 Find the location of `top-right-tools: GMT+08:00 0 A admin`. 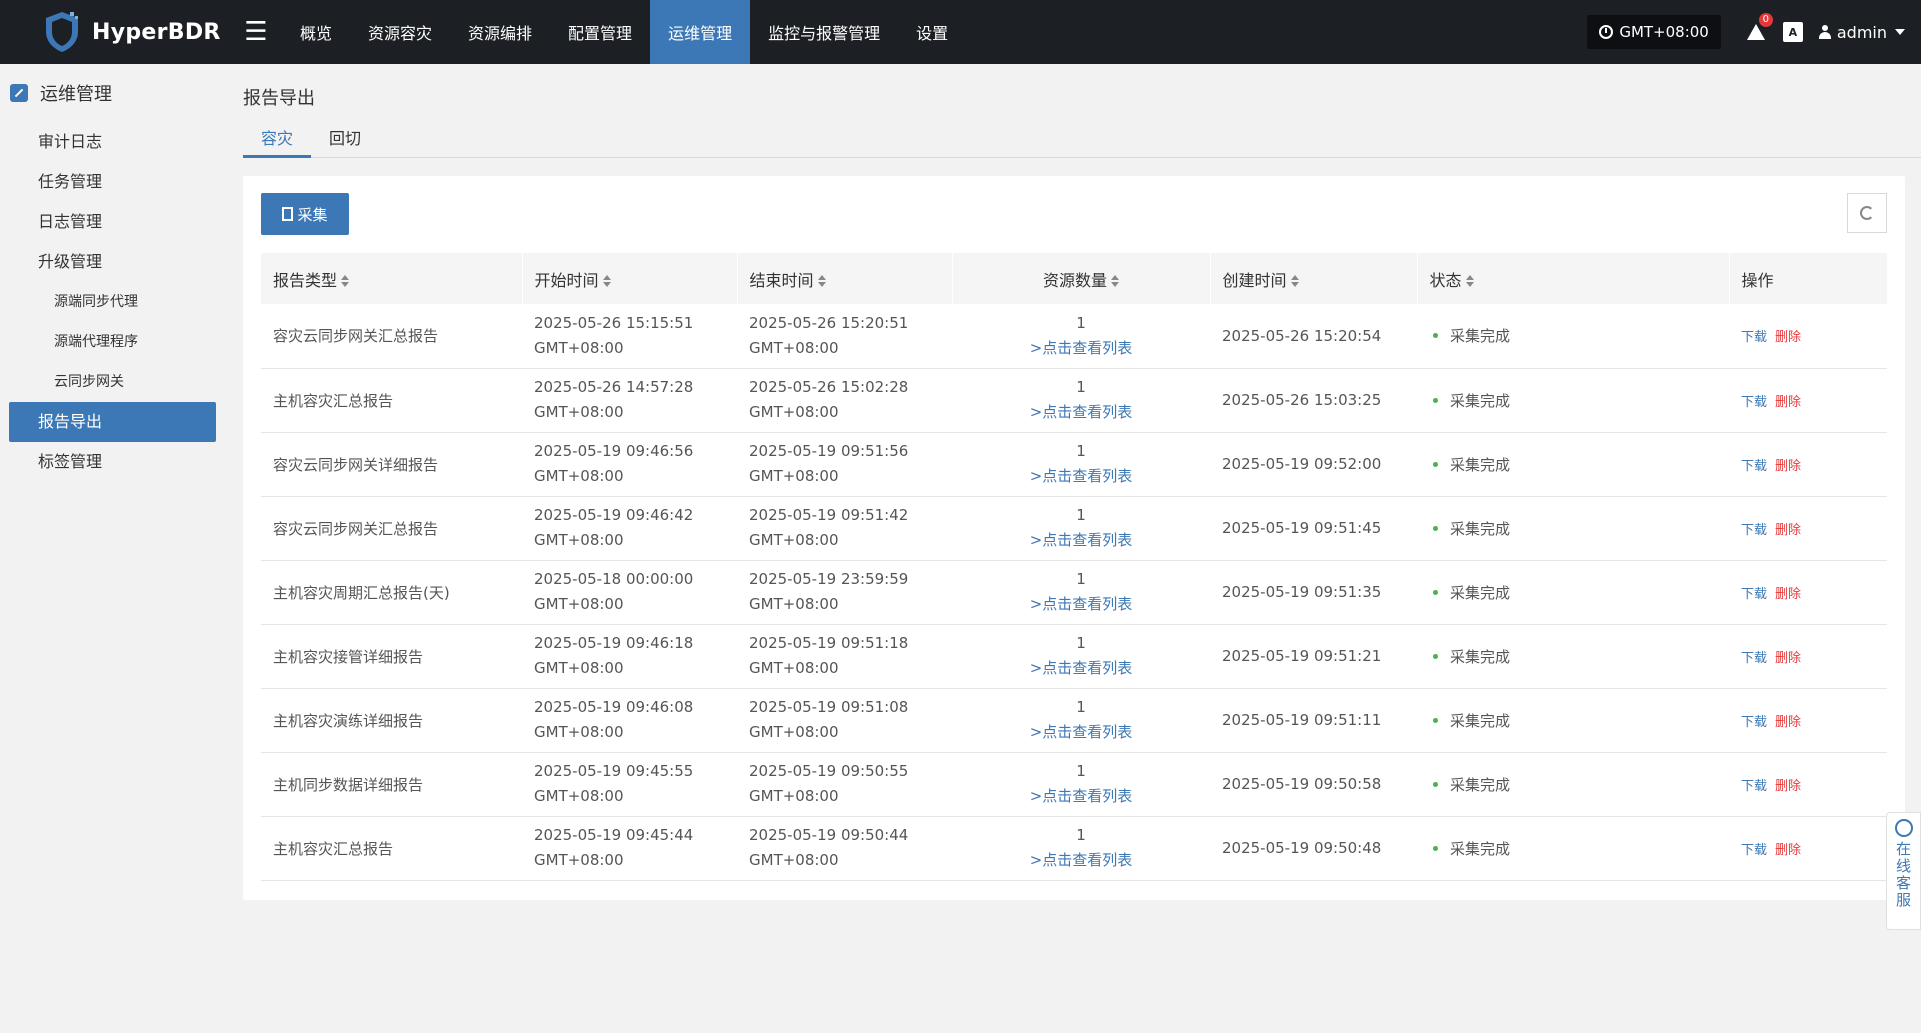

top-right-tools: GMT+08:00 0 A admin is located at coordinates (1754, 32).